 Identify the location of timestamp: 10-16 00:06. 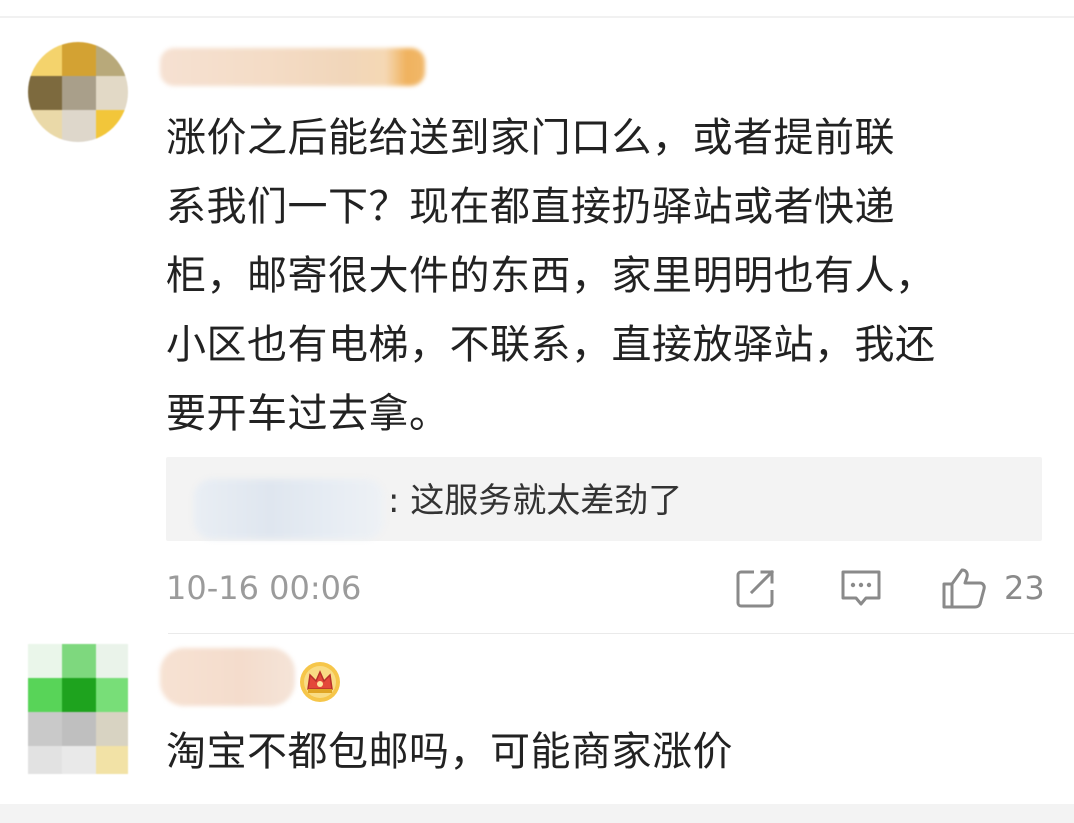
(264, 588).